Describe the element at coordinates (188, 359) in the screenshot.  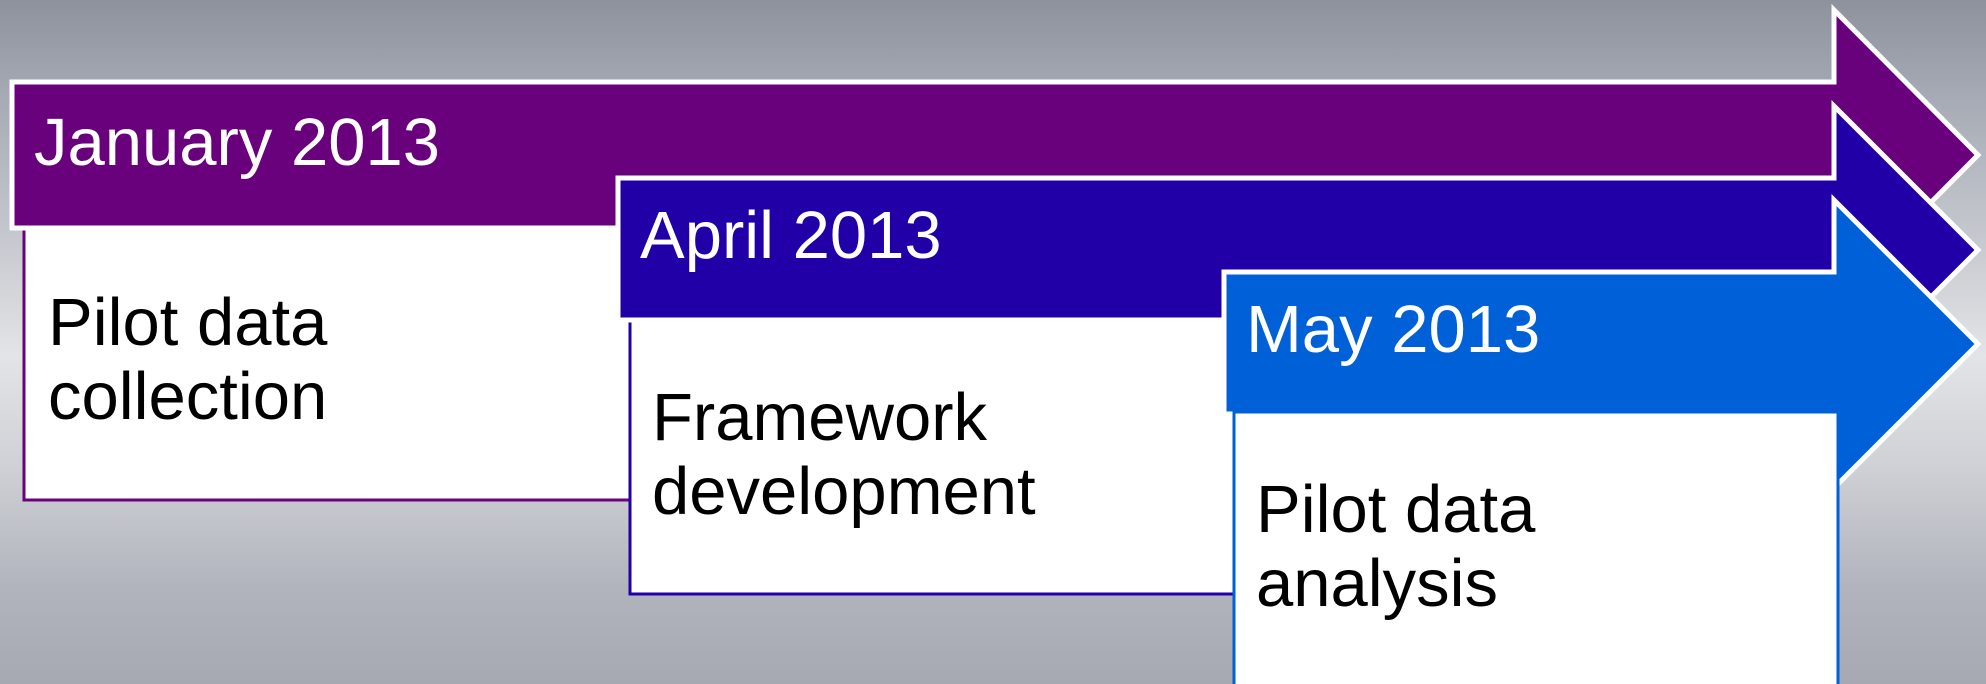
I see `step-1-description: Pilot data collection` at that location.